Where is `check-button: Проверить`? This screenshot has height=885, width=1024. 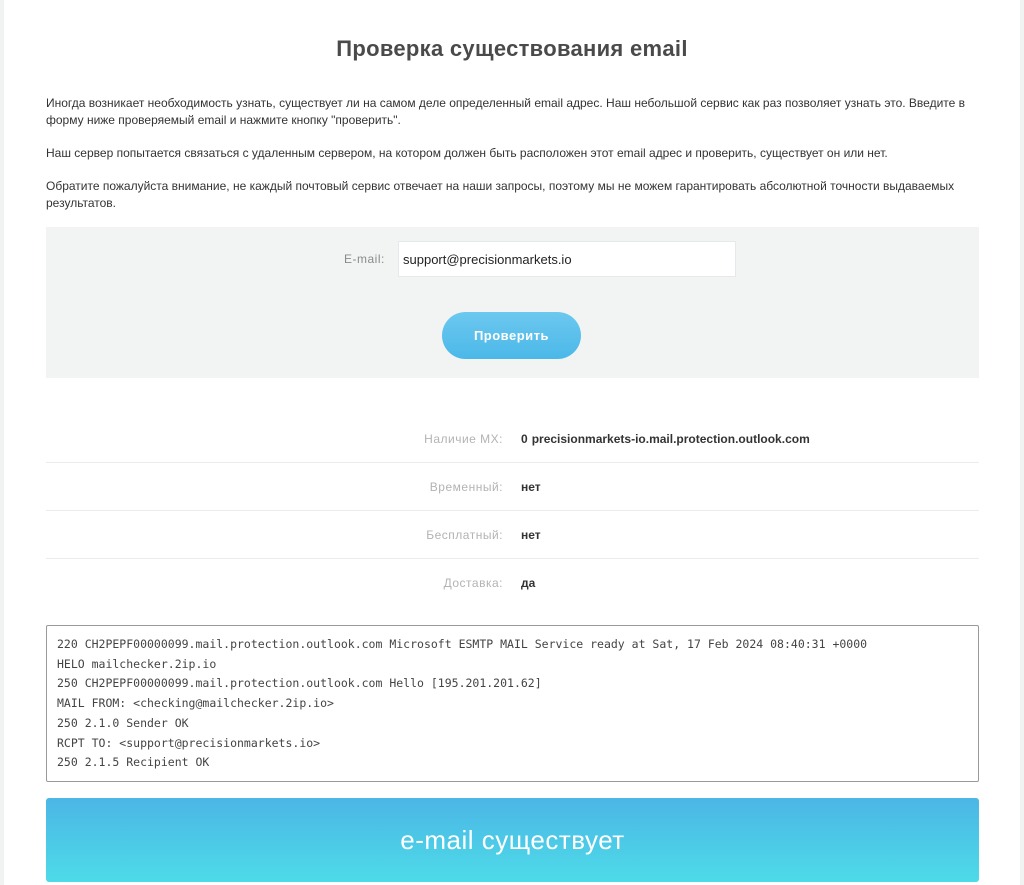
check-button: Проверить is located at coordinates (511, 335).